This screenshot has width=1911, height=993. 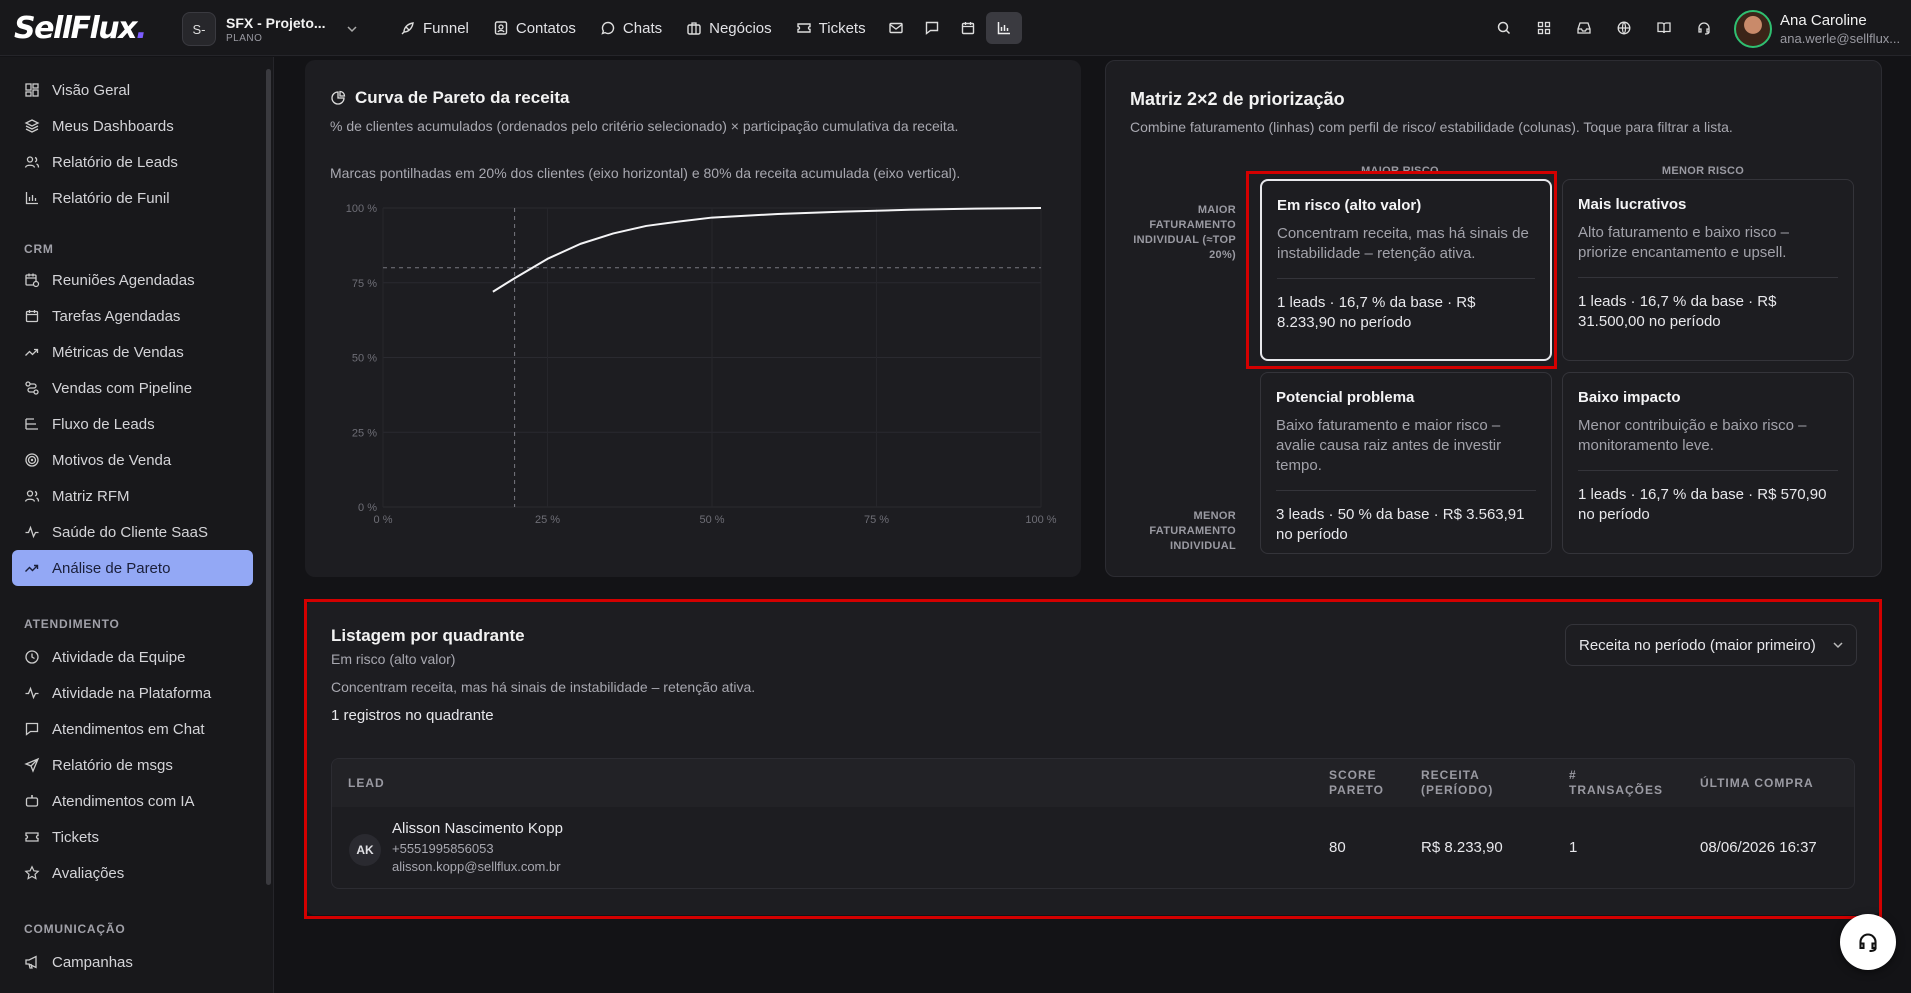 What do you see at coordinates (132, 568) in the screenshot?
I see `sidebar-item-analise-de-pareto: Análise de Pareto` at bounding box center [132, 568].